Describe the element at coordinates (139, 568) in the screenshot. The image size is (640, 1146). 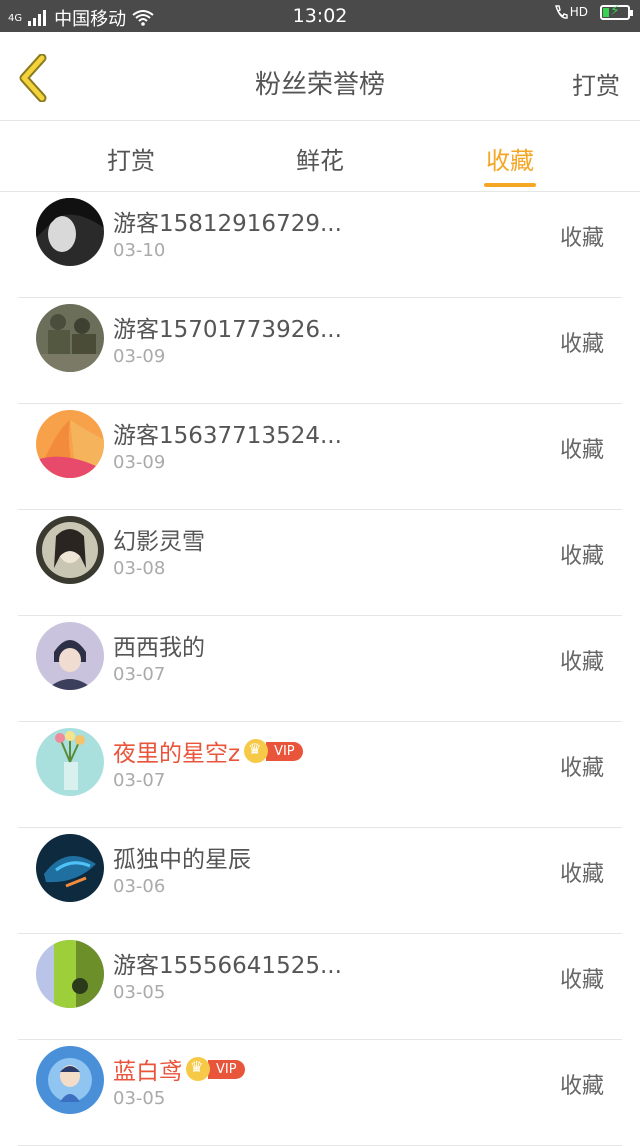
I see `date: 03-08` at that location.